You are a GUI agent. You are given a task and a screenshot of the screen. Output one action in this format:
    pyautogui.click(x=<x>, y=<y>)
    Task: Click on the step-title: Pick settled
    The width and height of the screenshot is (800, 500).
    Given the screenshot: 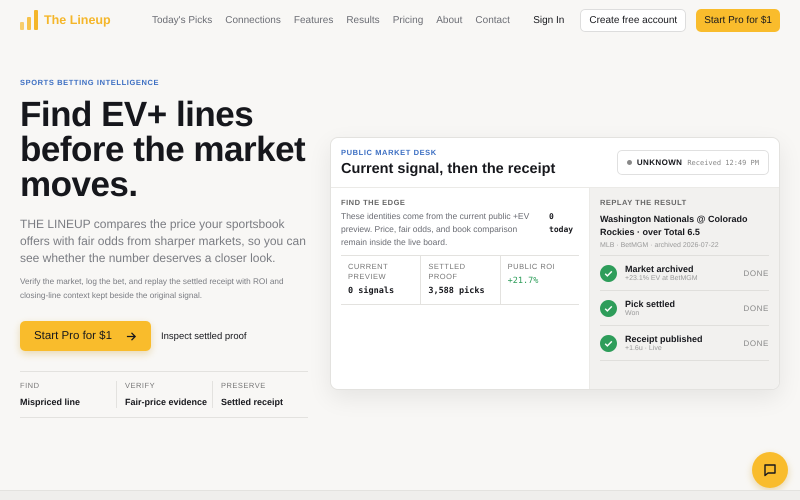 What is the action you would take?
    pyautogui.click(x=650, y=304)
    